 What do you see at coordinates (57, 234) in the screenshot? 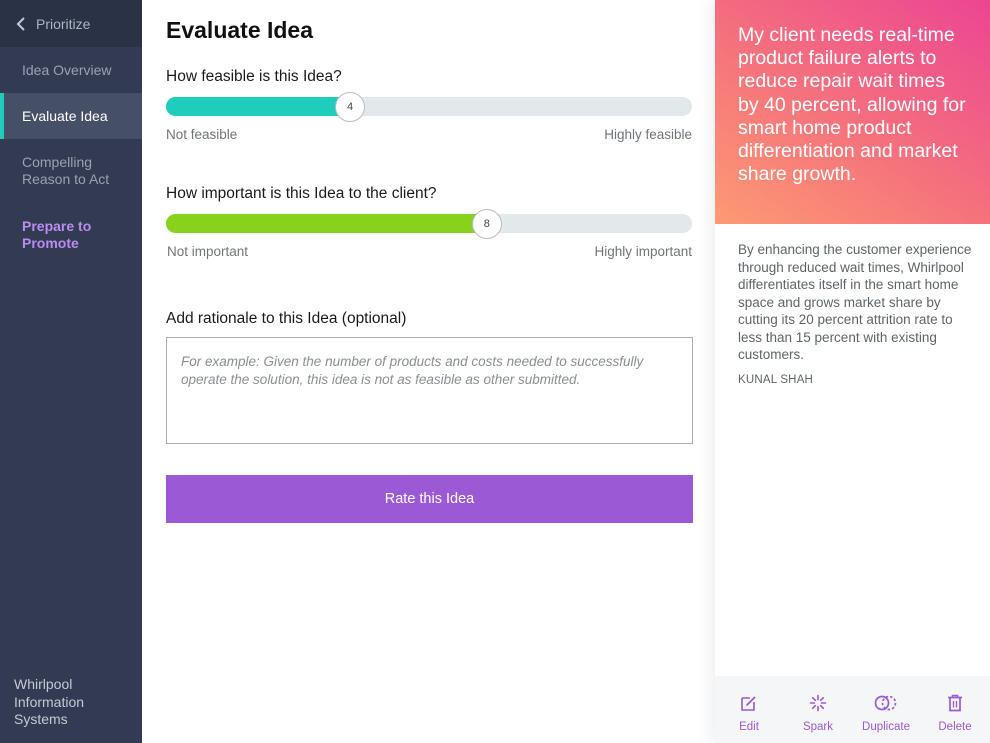
I see `sidebar-item-label: Prepare to Promote` at bounding box center [57, 234].